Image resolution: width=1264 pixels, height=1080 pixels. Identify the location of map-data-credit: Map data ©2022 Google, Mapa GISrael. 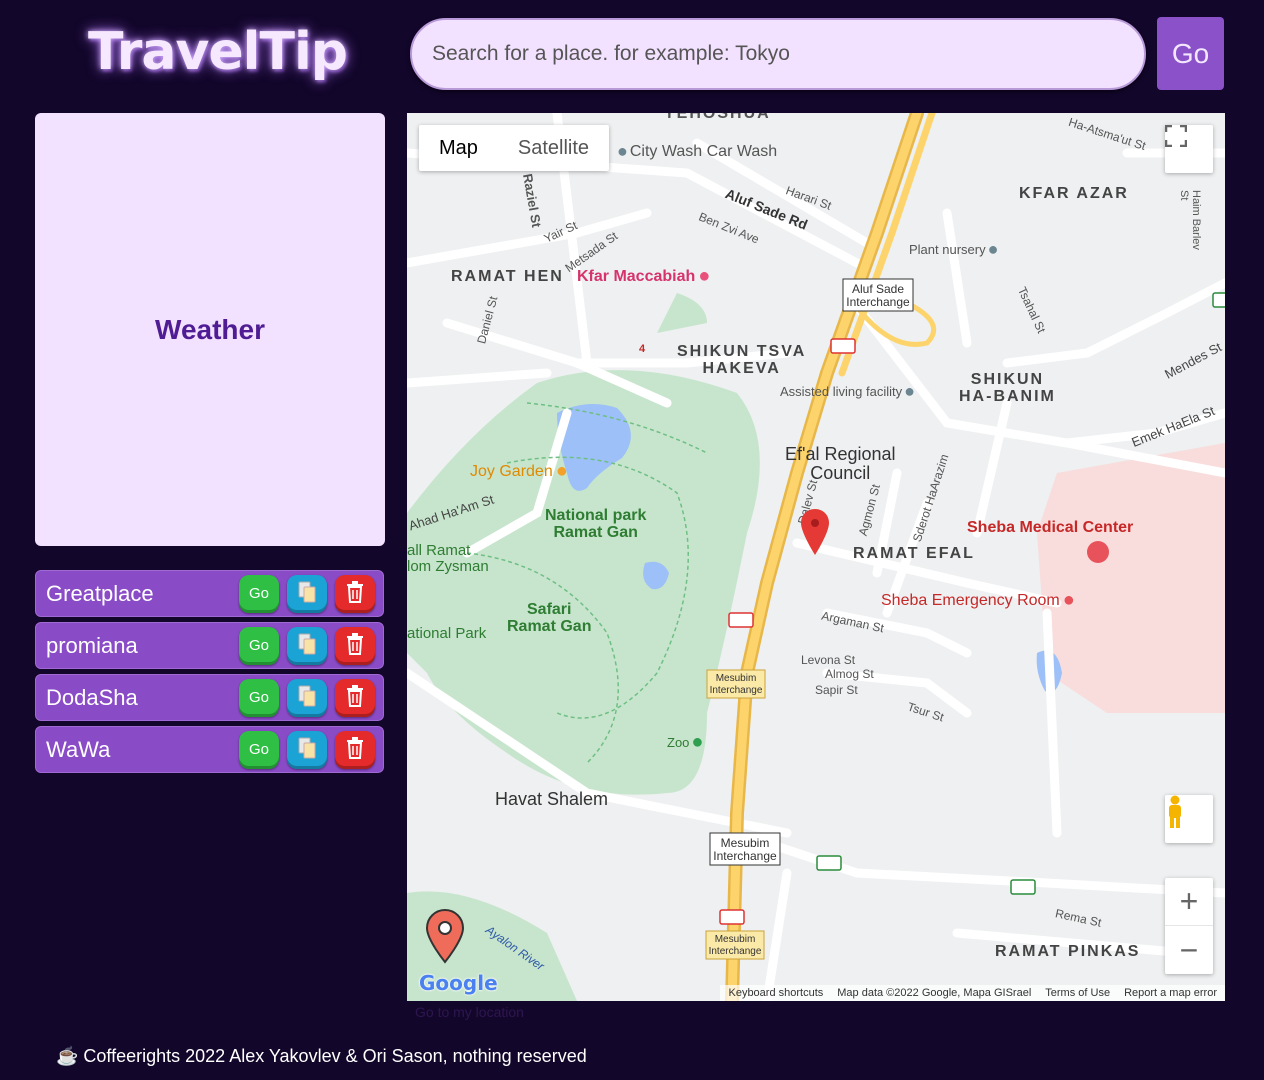
(934, 993).